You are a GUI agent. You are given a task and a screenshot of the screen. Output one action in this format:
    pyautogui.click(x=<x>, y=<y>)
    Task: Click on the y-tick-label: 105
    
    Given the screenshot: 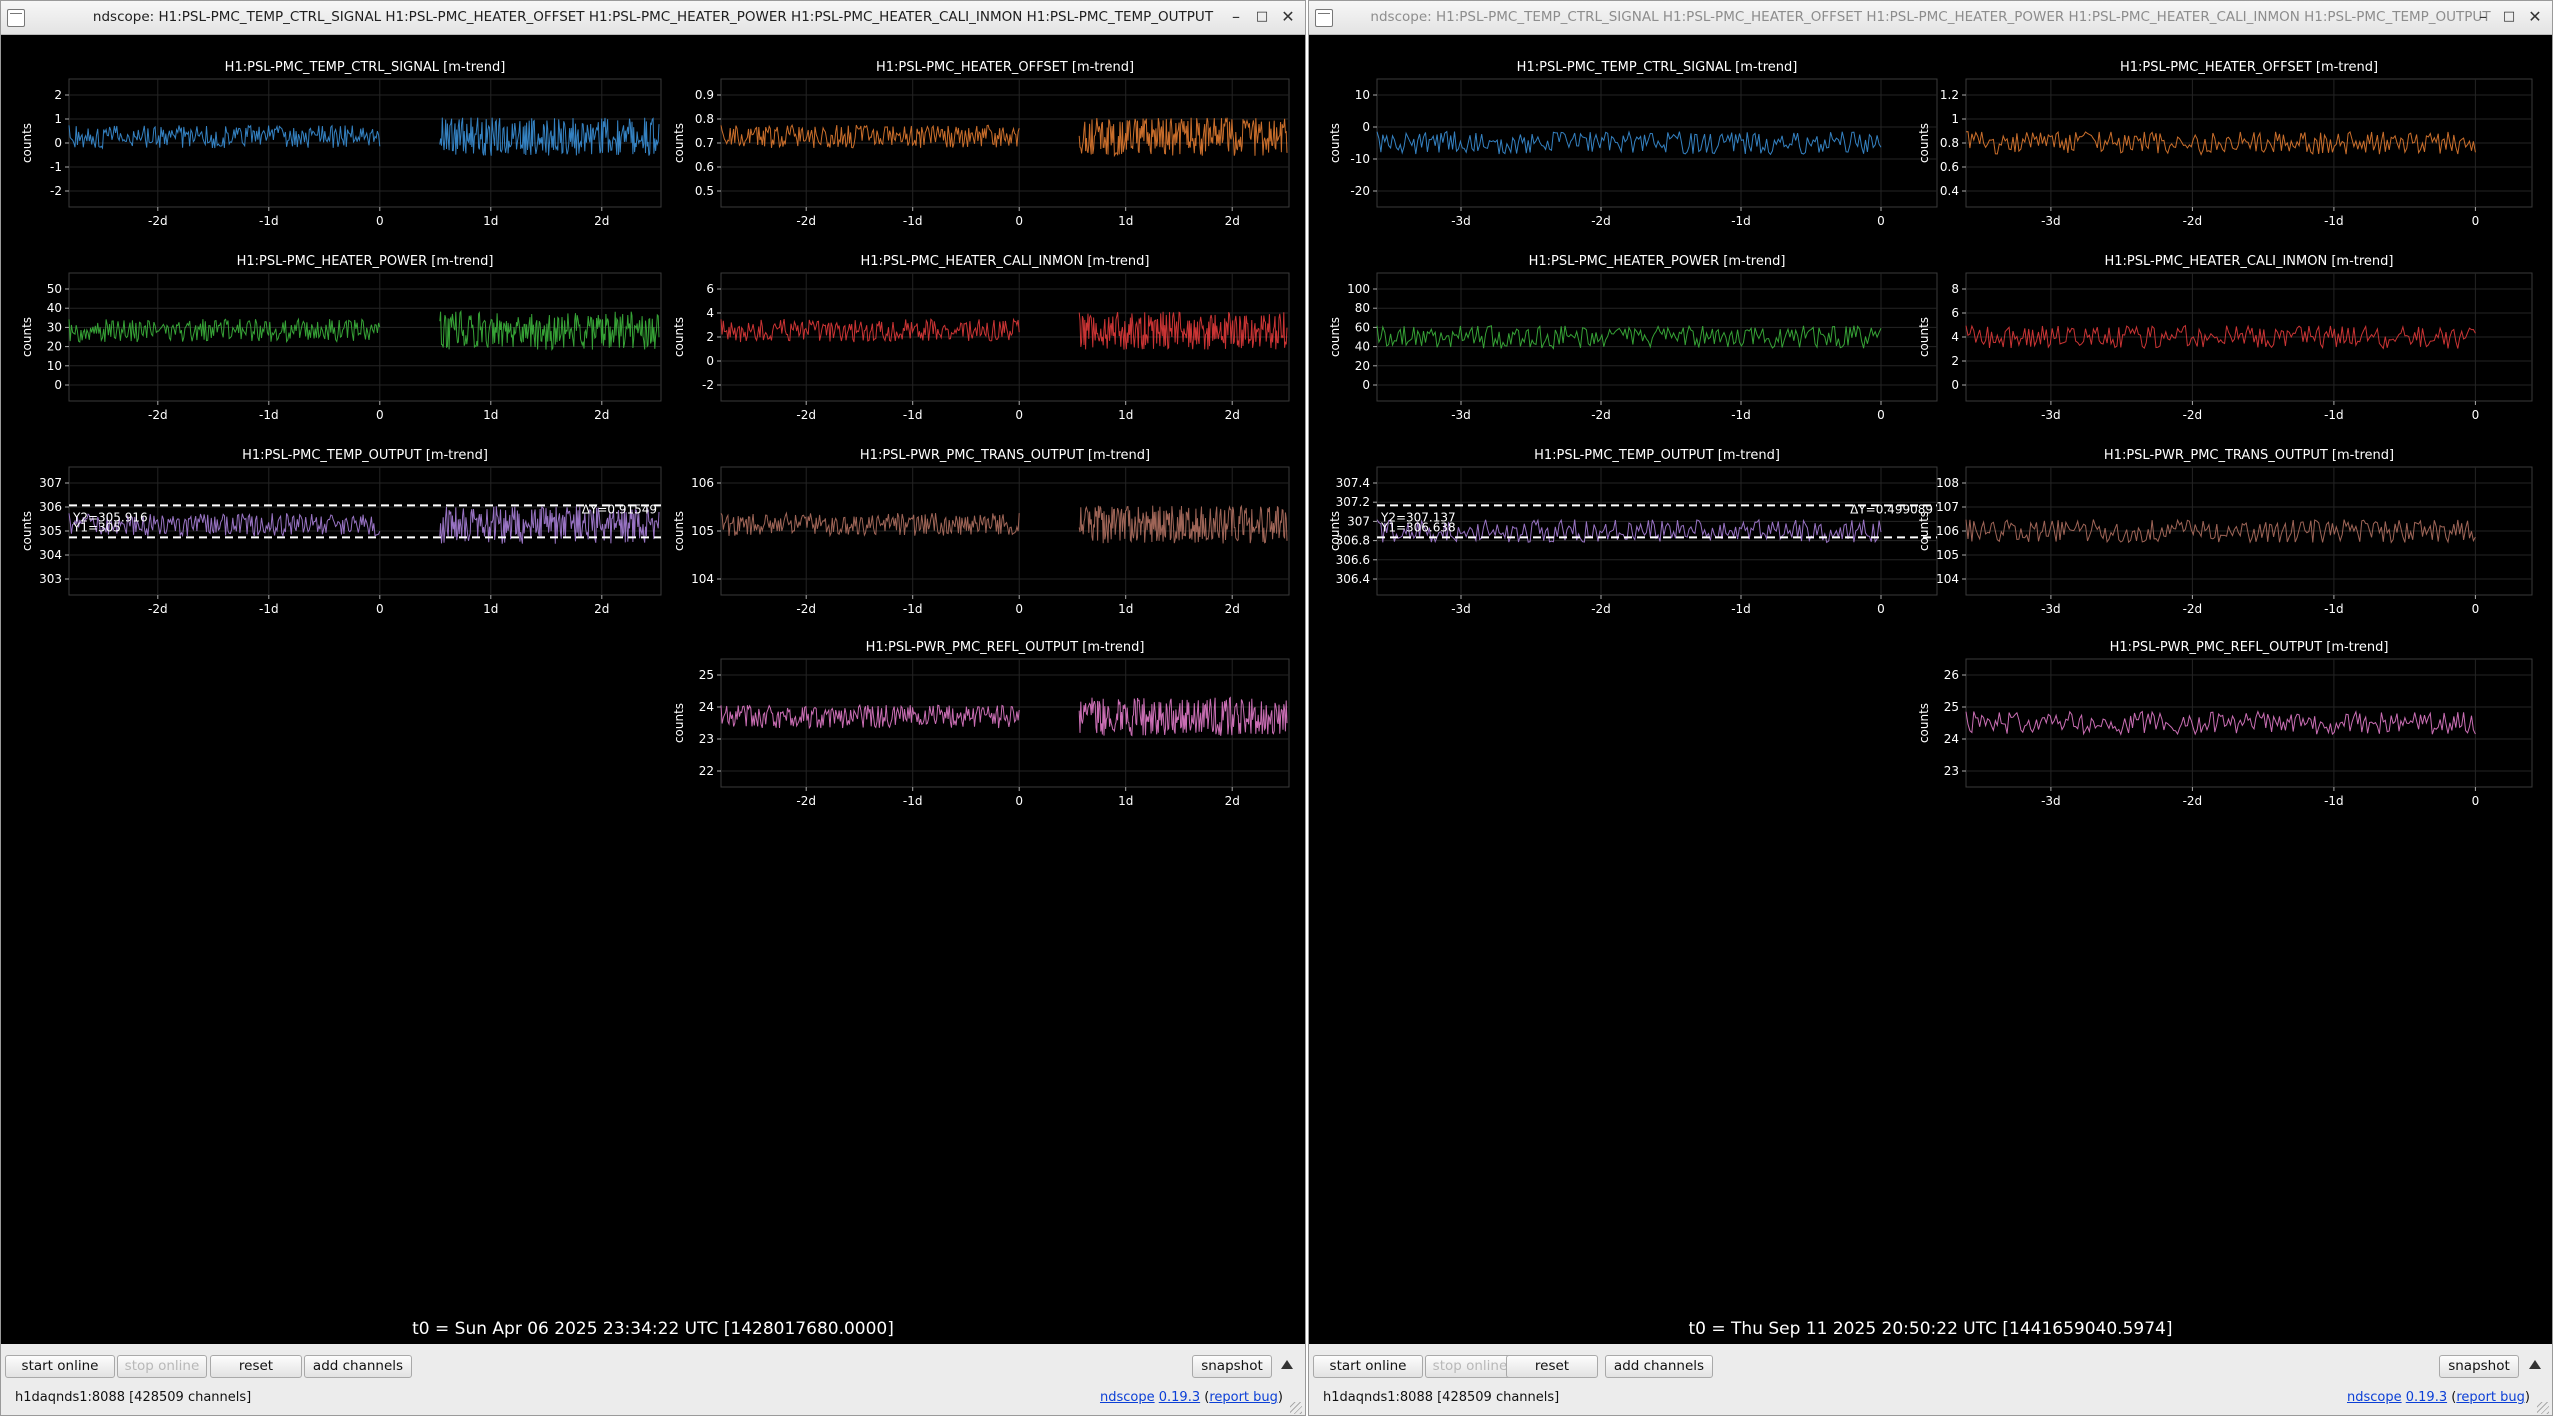 What is the action you would take?
    pyautogui.click(x=1947, y=555)
    